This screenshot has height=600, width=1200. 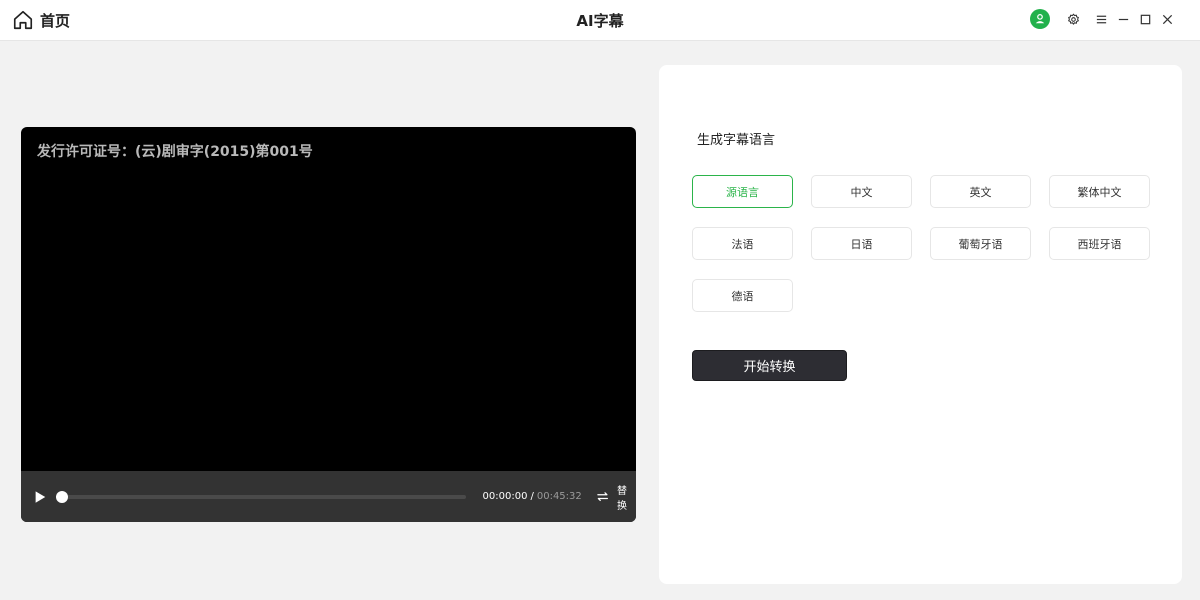 I want to click on minimize-icon, so click(x=1123, y=19).